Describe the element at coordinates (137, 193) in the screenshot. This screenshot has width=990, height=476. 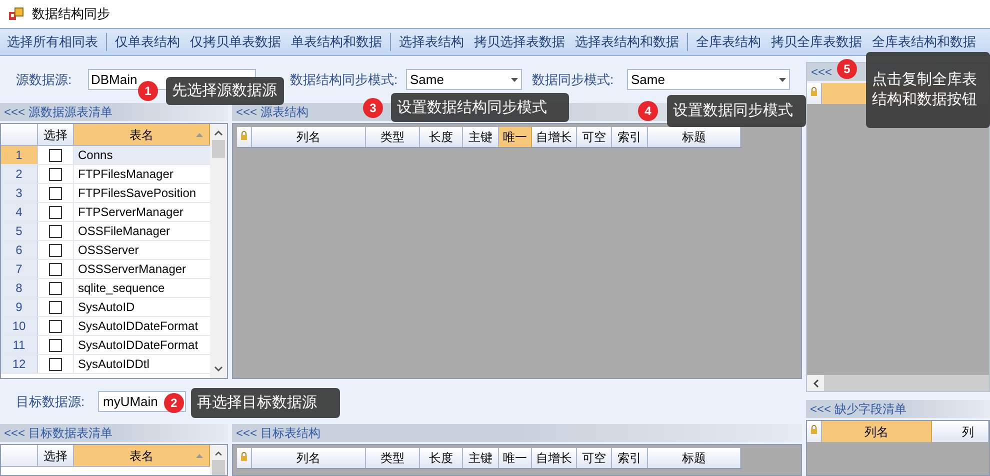
I see `table-cell-text: FTPFilesSavePosition` at that location.